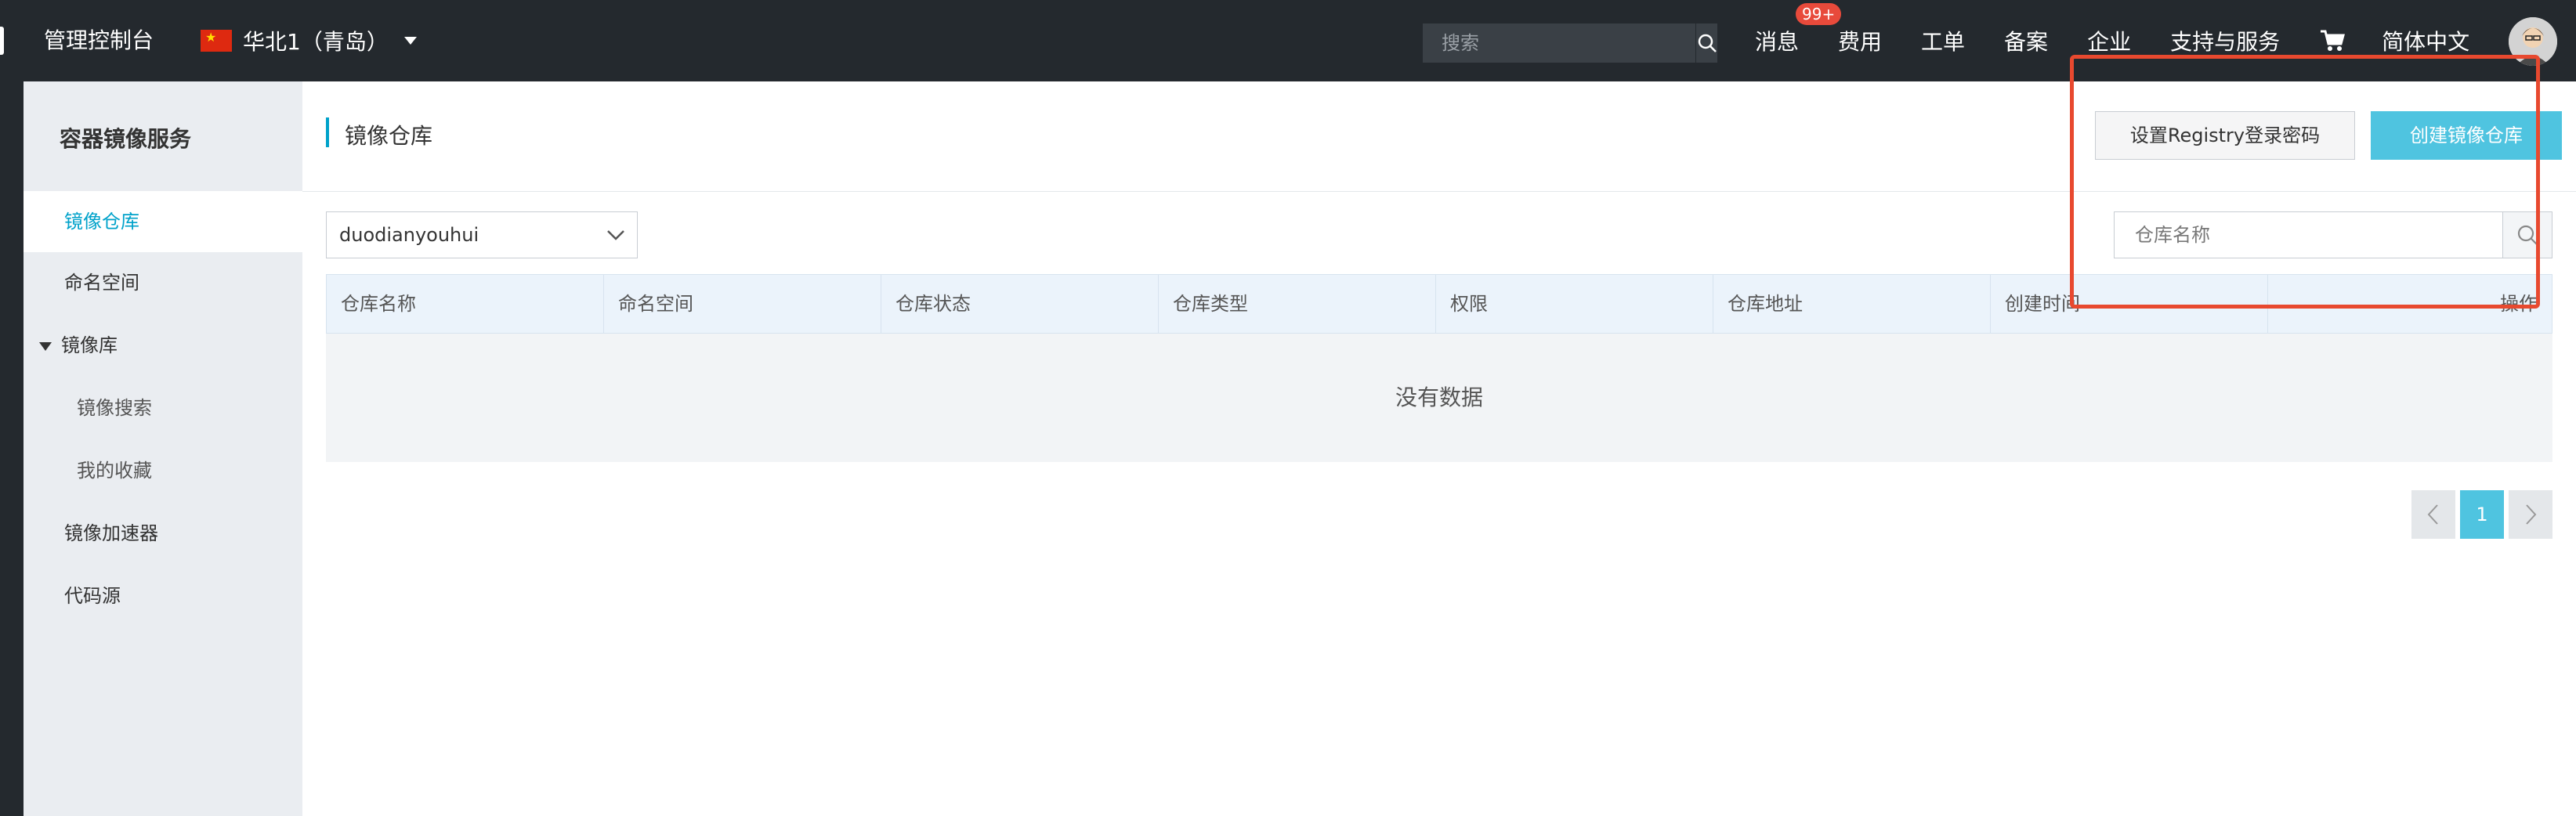 This screenshot has height=816, width=2576. What do you see at coordinates (2225, 40) in the screenshot?
I see `nav-support: 支持与服务` at bounding box center [2225, 40].